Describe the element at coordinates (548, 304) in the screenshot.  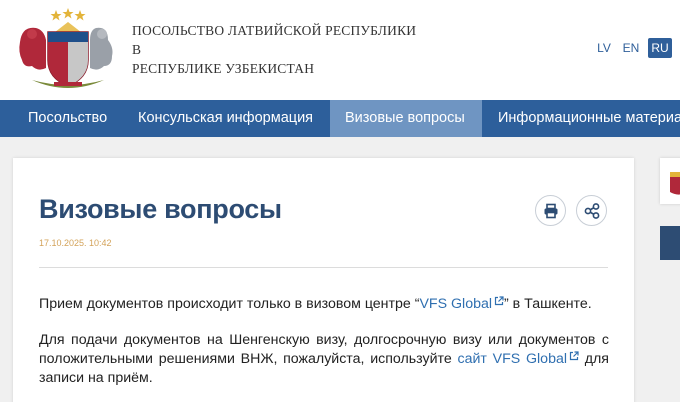
I see `paragraph-reception-tail: ” в Ташкенте.` at that location.